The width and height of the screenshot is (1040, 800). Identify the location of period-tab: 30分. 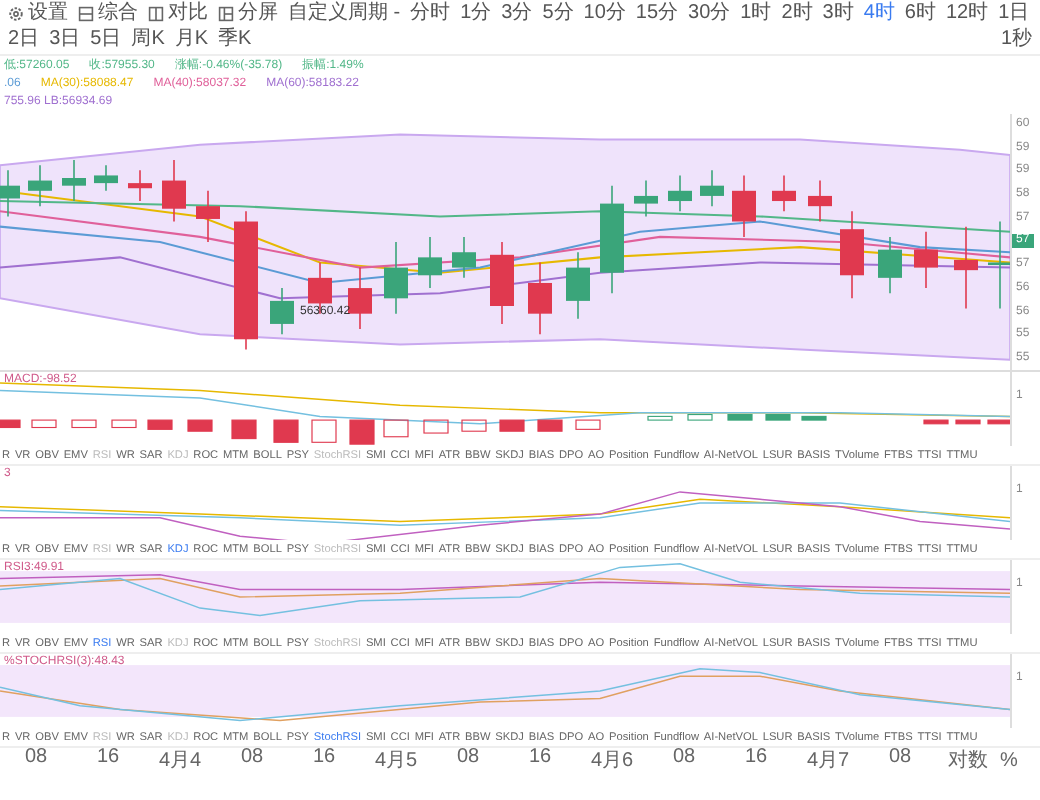
(709, 14).